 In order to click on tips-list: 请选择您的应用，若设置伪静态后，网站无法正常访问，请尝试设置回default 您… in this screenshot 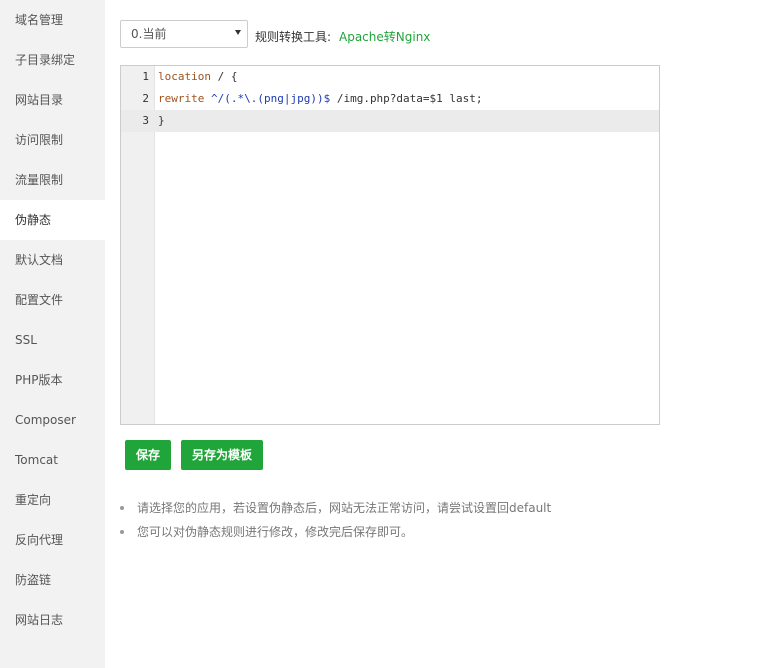, I will do `click(335, 524)`.